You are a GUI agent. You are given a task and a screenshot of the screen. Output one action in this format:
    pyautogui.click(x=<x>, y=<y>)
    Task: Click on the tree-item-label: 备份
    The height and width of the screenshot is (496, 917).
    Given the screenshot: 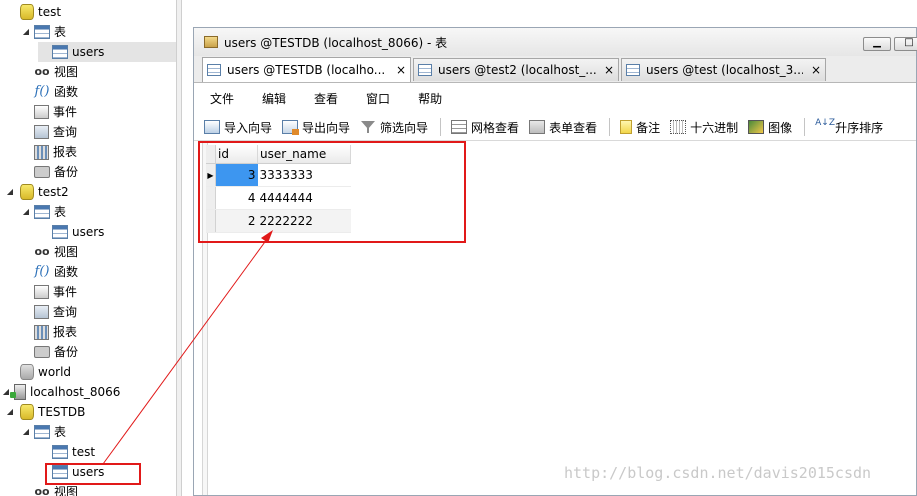 What is the action you would take?
    pyautogui.click(x=66, y=352)
    